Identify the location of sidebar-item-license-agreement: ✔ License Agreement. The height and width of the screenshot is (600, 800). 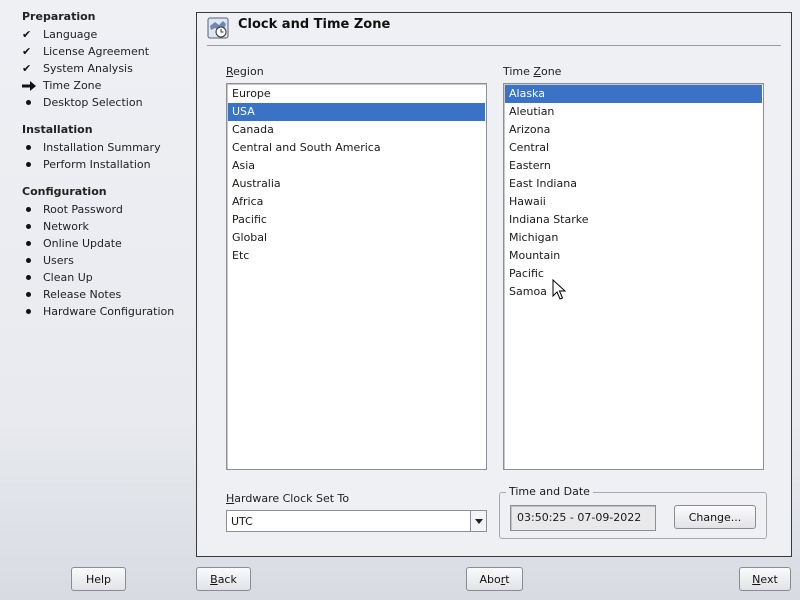
(85, 51).